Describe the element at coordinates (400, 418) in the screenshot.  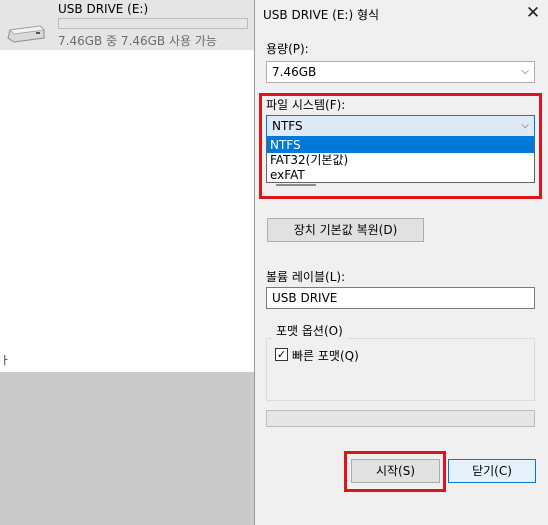
I see `format-progress-bar` at that location.